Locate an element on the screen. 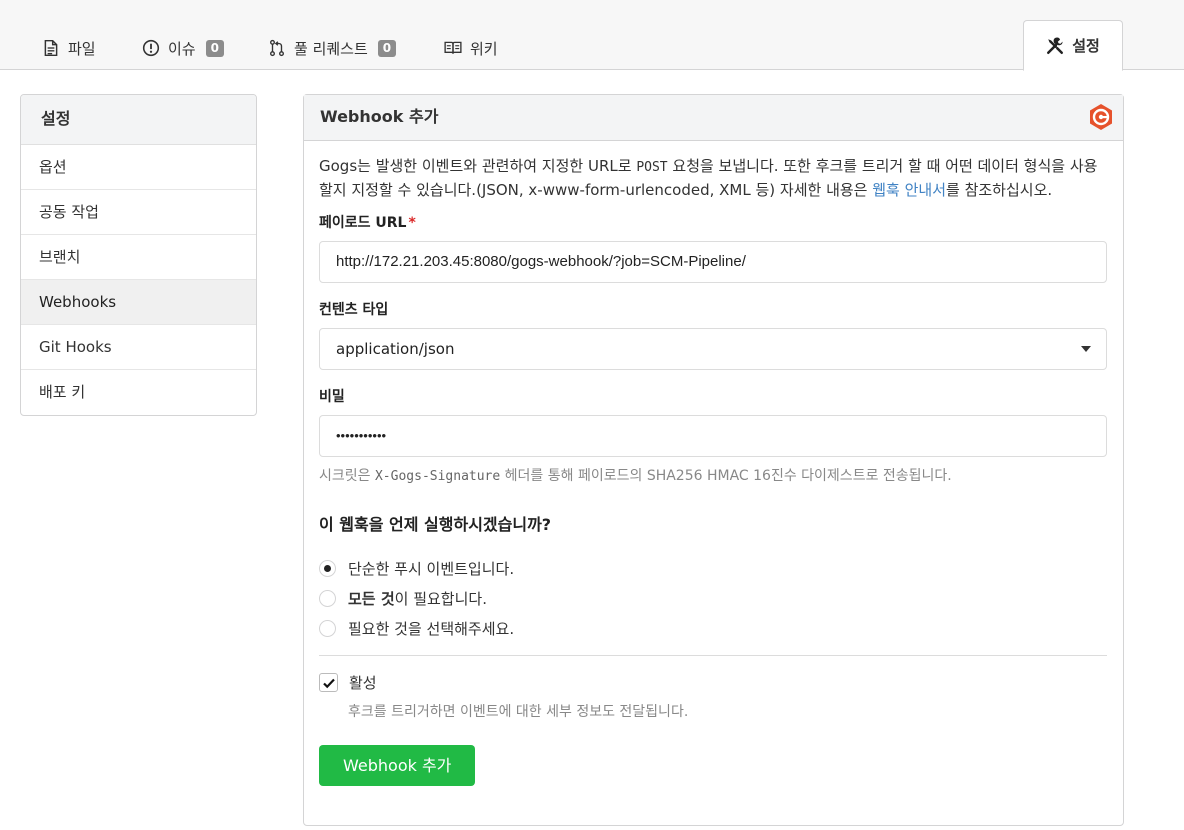 This screenshot has height=830, width=1184. radio-push-only-label: 단순한 푸시 이벤트입니다. is located at coordinates (431, 568).